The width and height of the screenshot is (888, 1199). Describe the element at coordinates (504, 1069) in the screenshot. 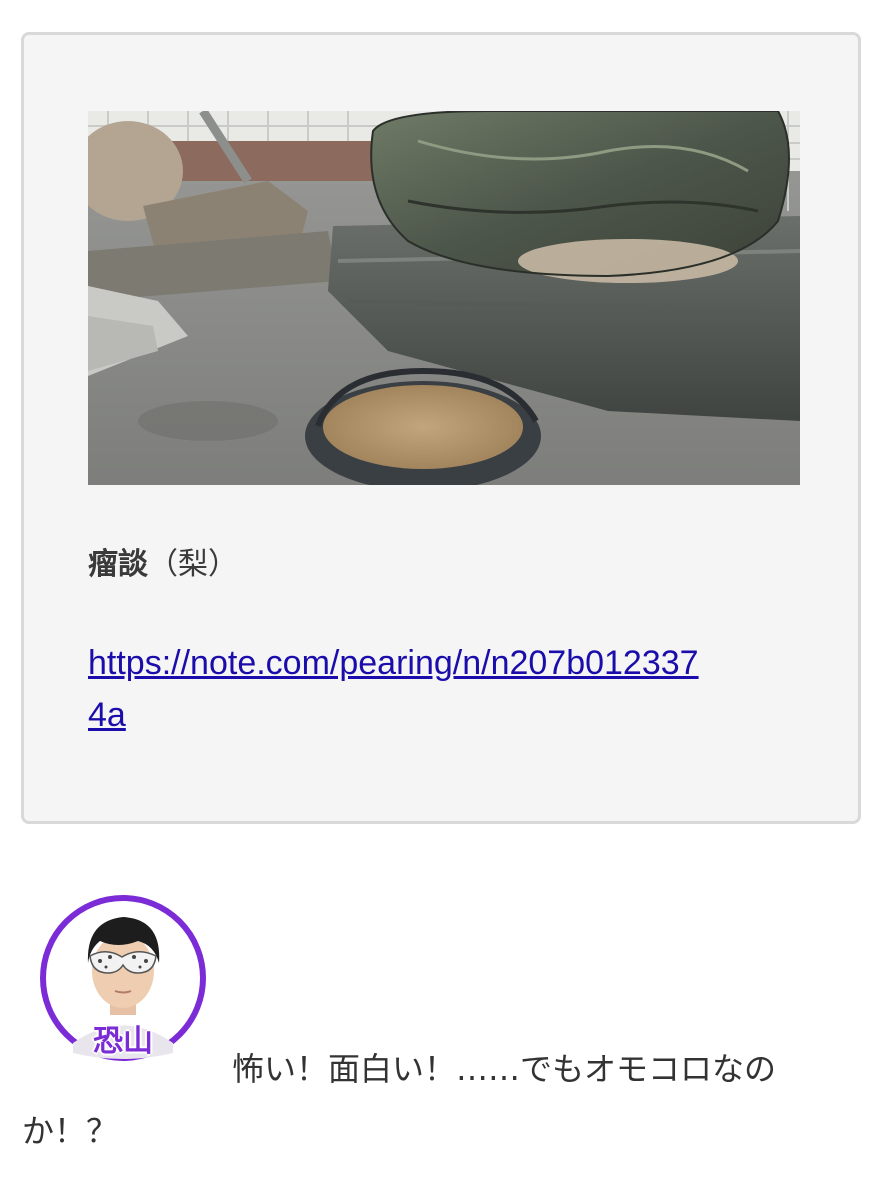

I see `comment-line-1: 怖い！面白い！……でもオモコロなの` at that location.